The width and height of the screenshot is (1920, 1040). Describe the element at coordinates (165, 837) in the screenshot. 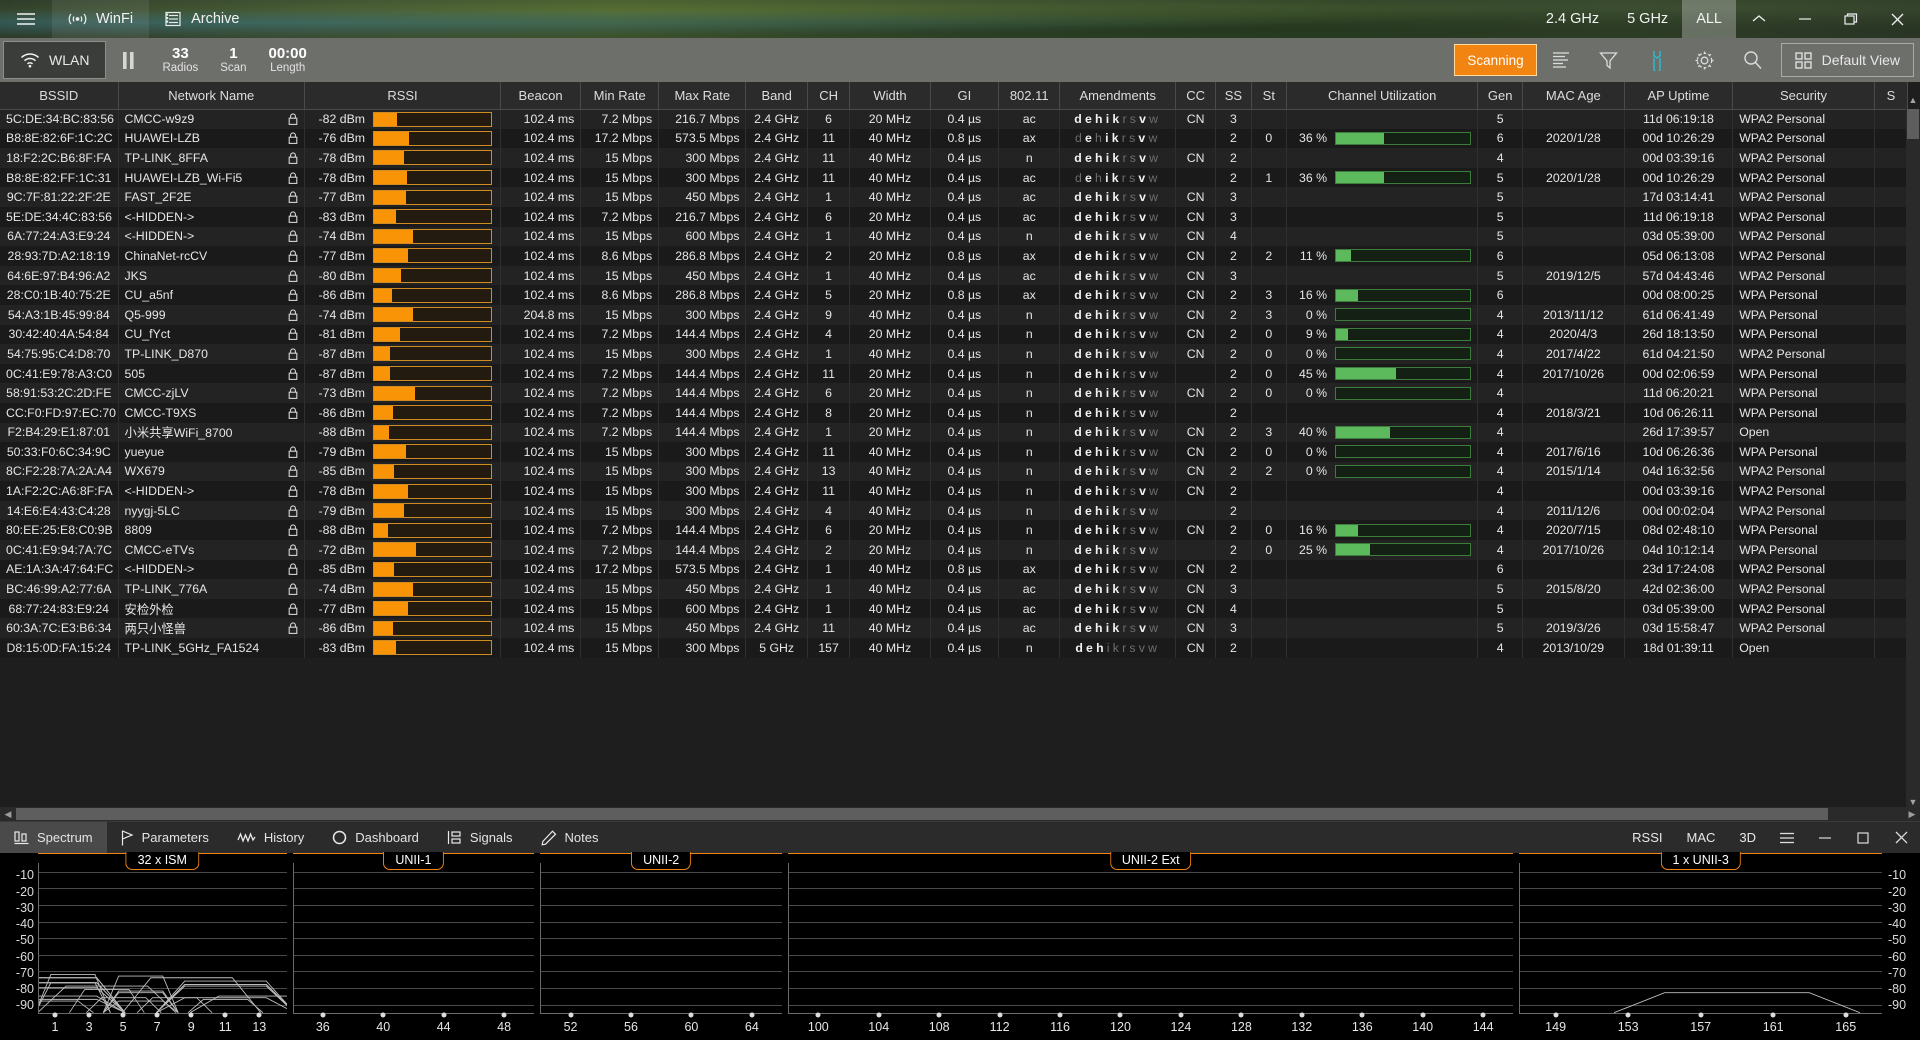

I see `tab-parameters: Parameters` at that location.